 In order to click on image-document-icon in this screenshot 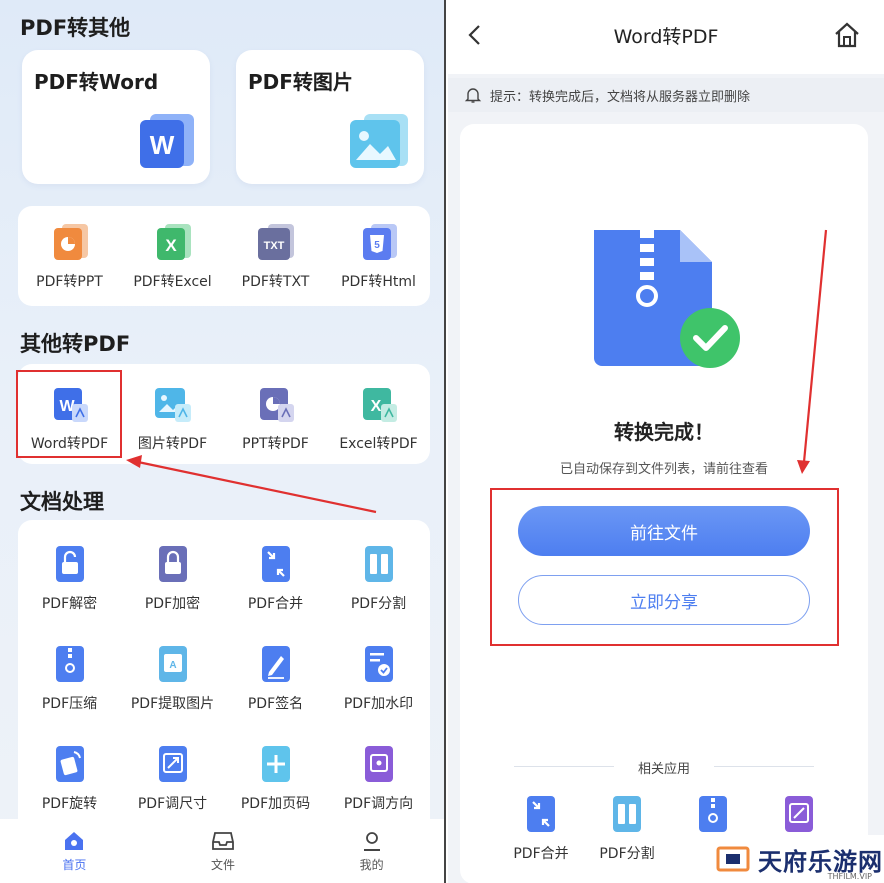, I will do `click(379, 141)`.